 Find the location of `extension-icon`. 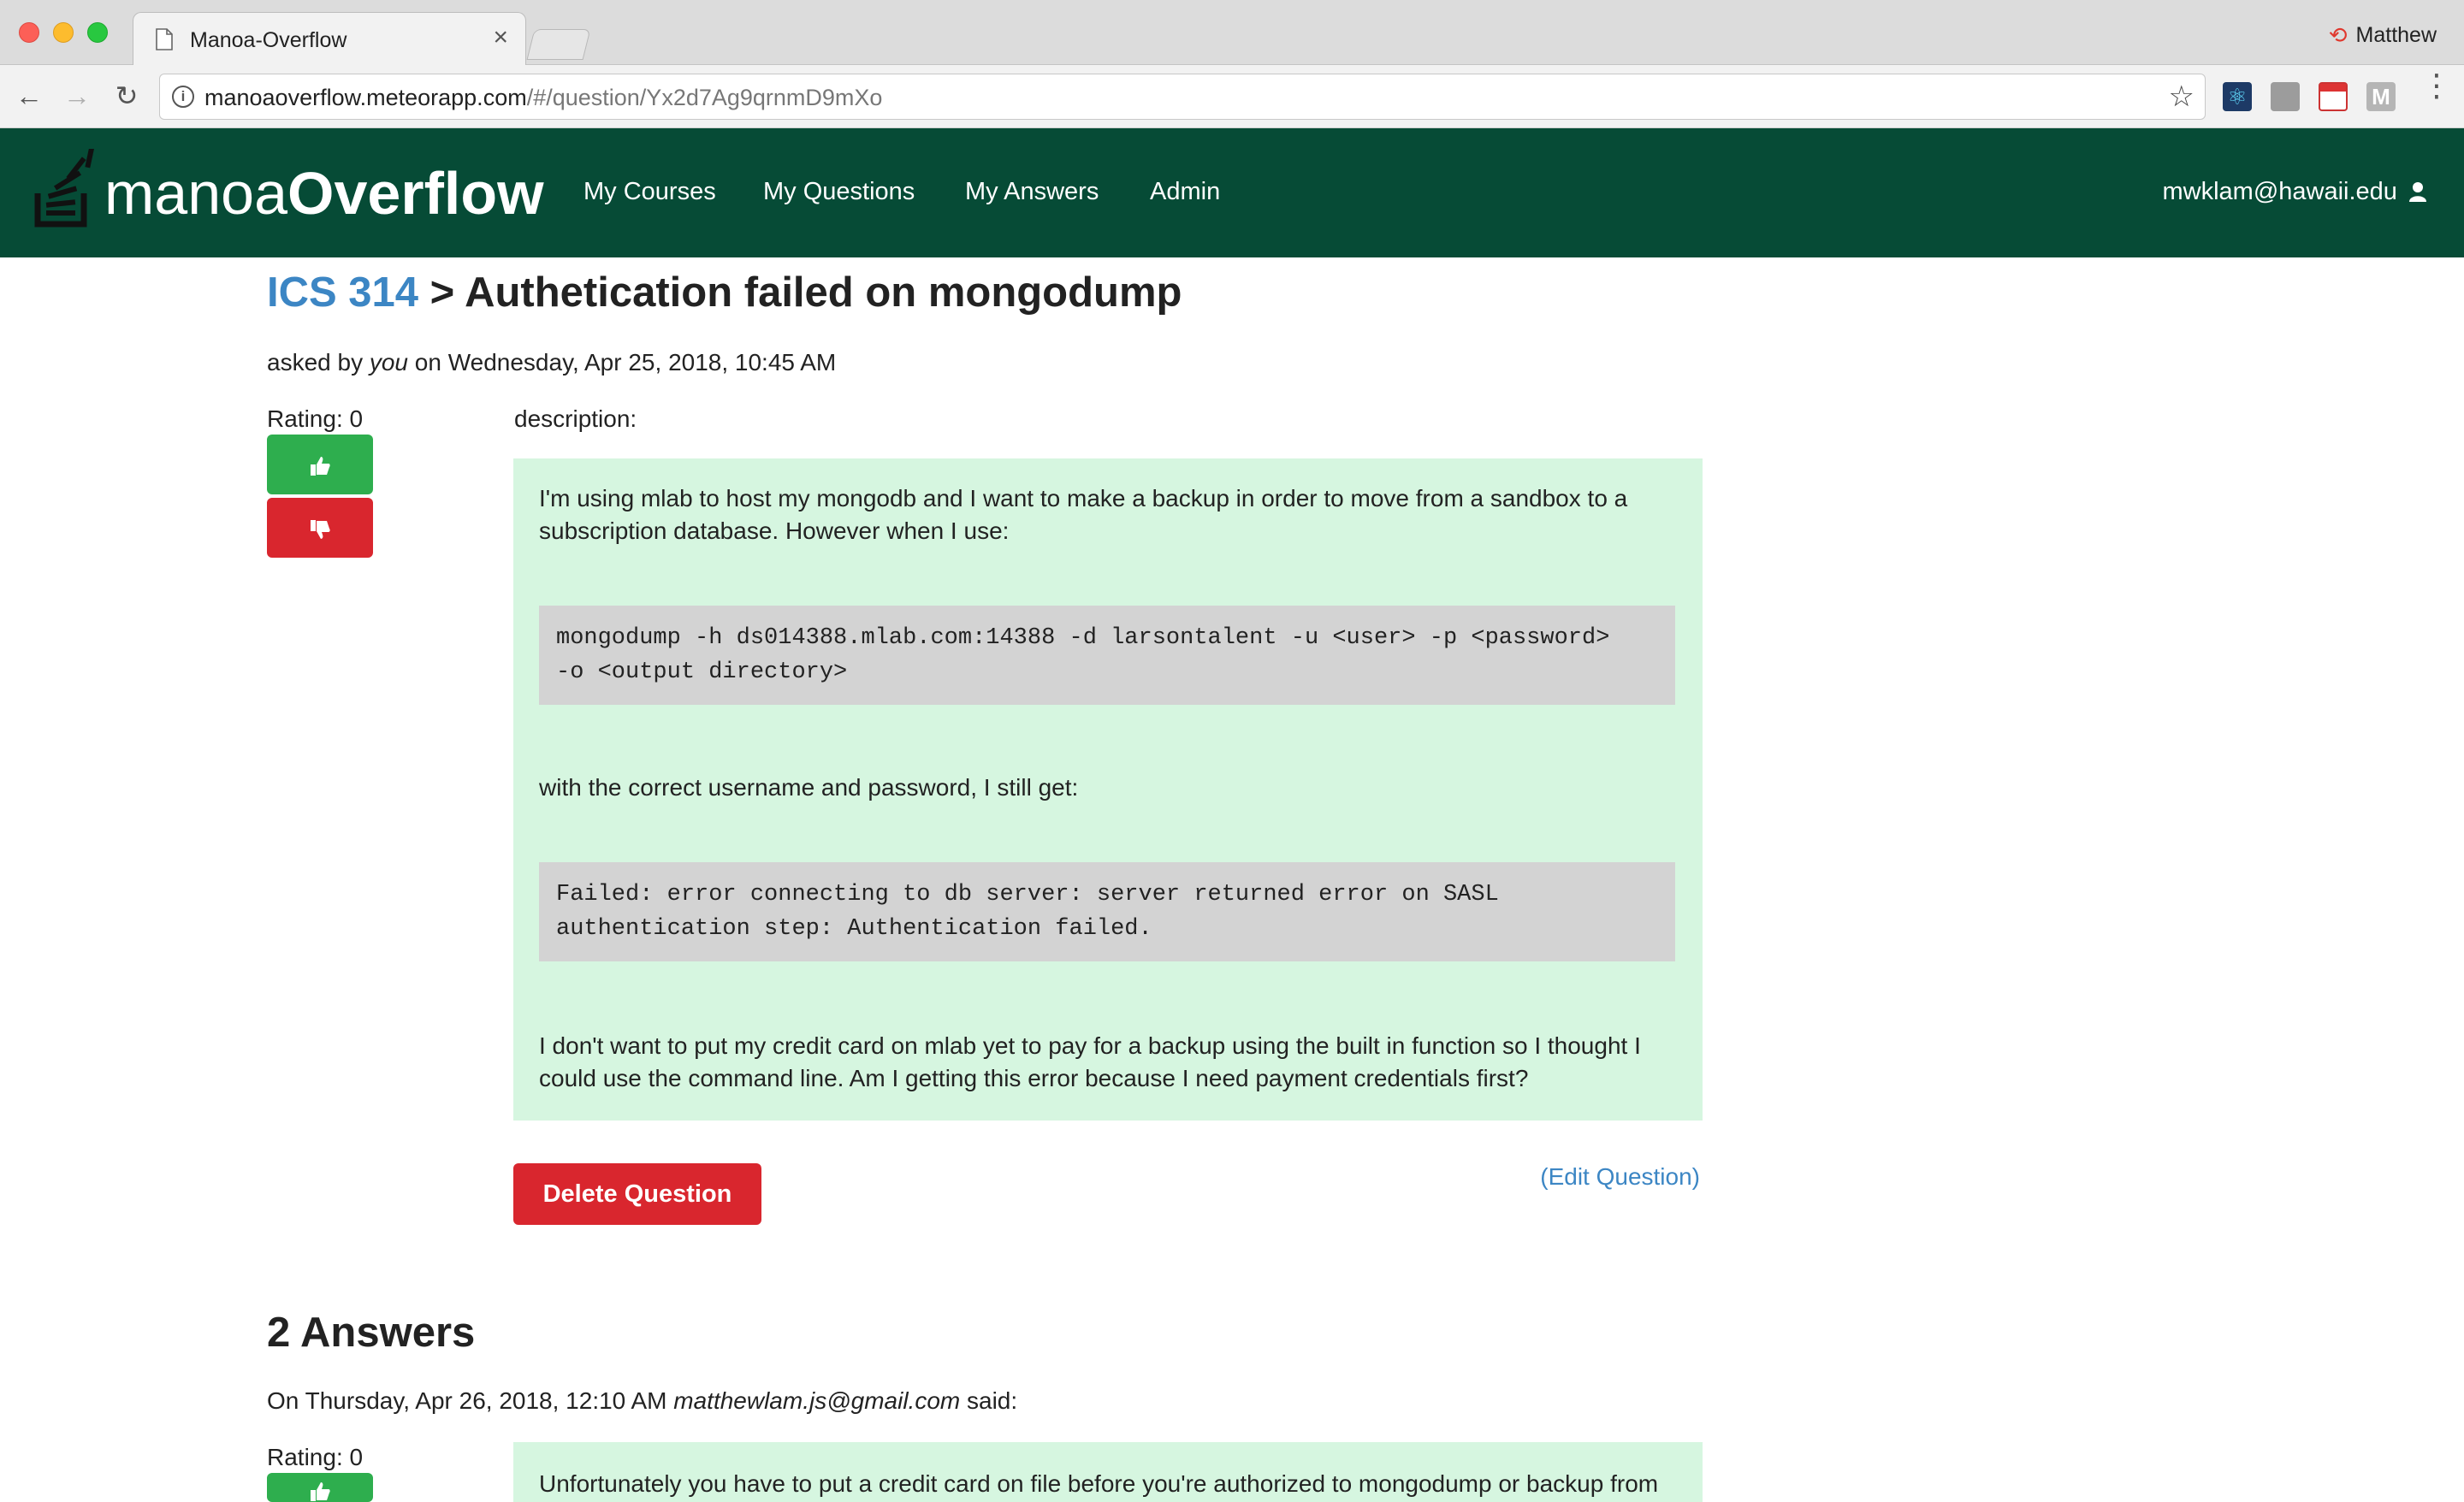

extension-icon is located at coordinates (2285, 96).